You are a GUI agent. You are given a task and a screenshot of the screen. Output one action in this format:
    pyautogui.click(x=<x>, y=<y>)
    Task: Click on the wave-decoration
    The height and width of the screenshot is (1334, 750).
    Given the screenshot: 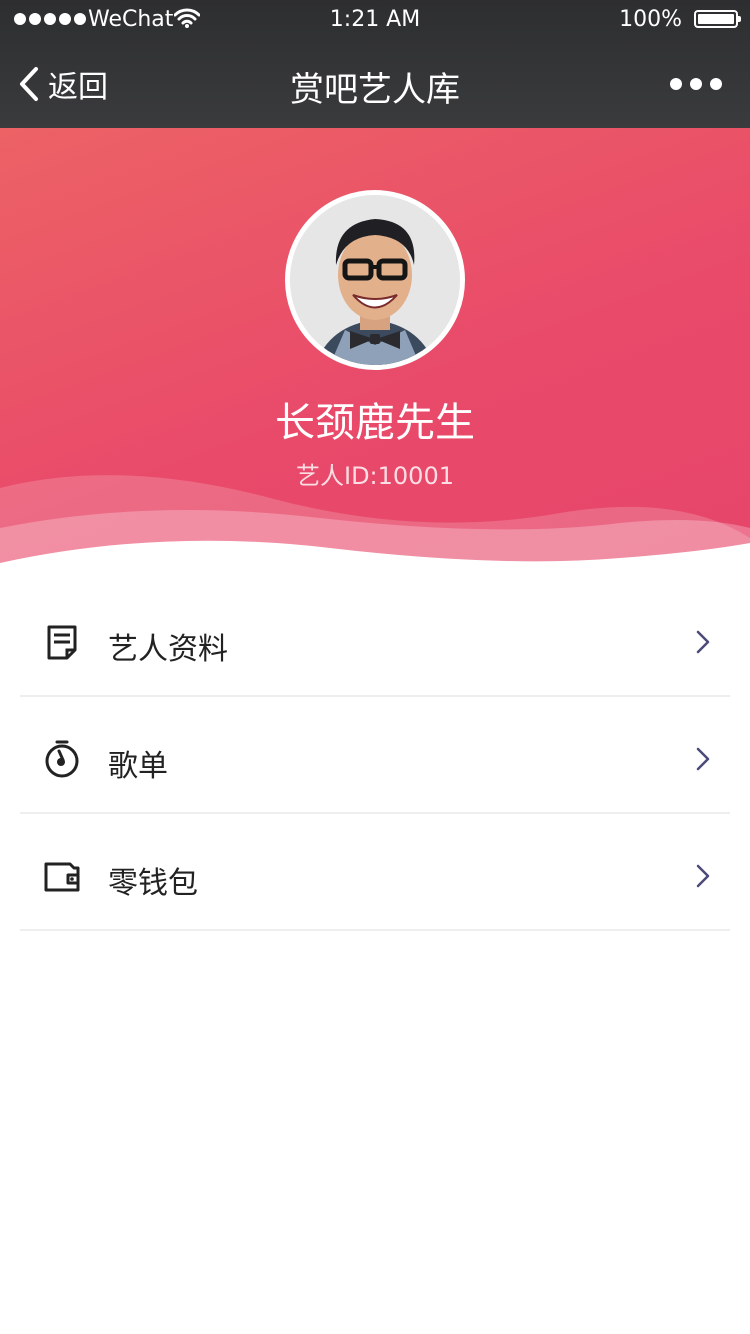 What is the action you would take?
    pyautogui.click(x=375, y=536)
    